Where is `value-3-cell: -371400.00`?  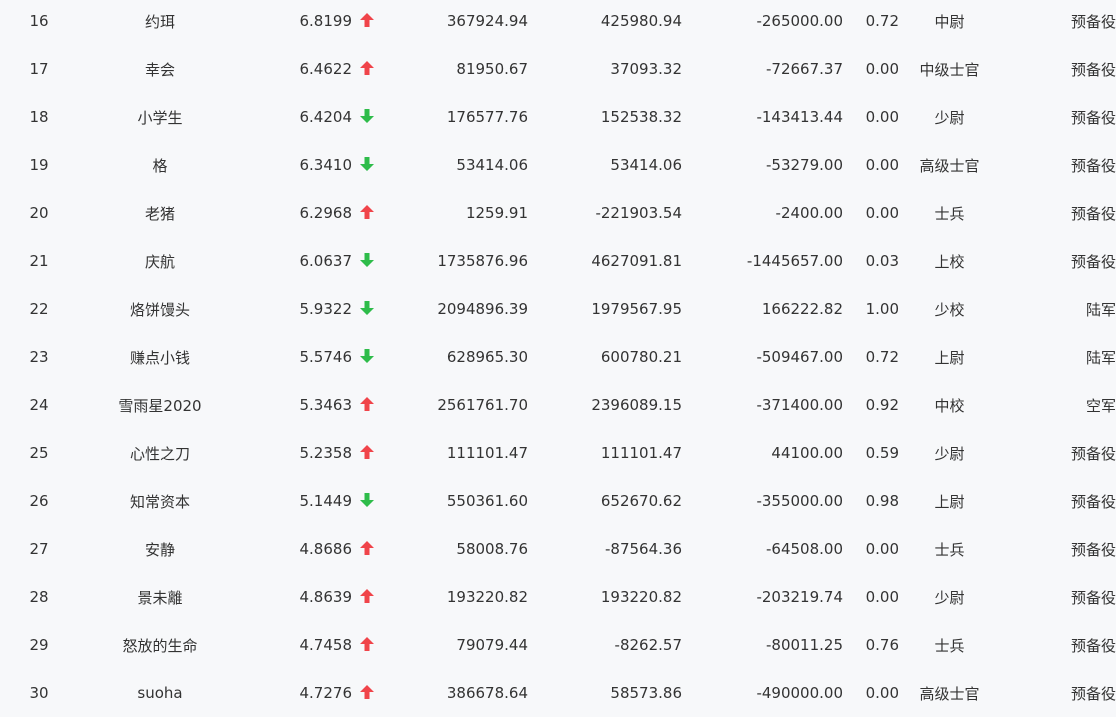
value-3-cell: -371400.00 is located at coordinates (799, 405).